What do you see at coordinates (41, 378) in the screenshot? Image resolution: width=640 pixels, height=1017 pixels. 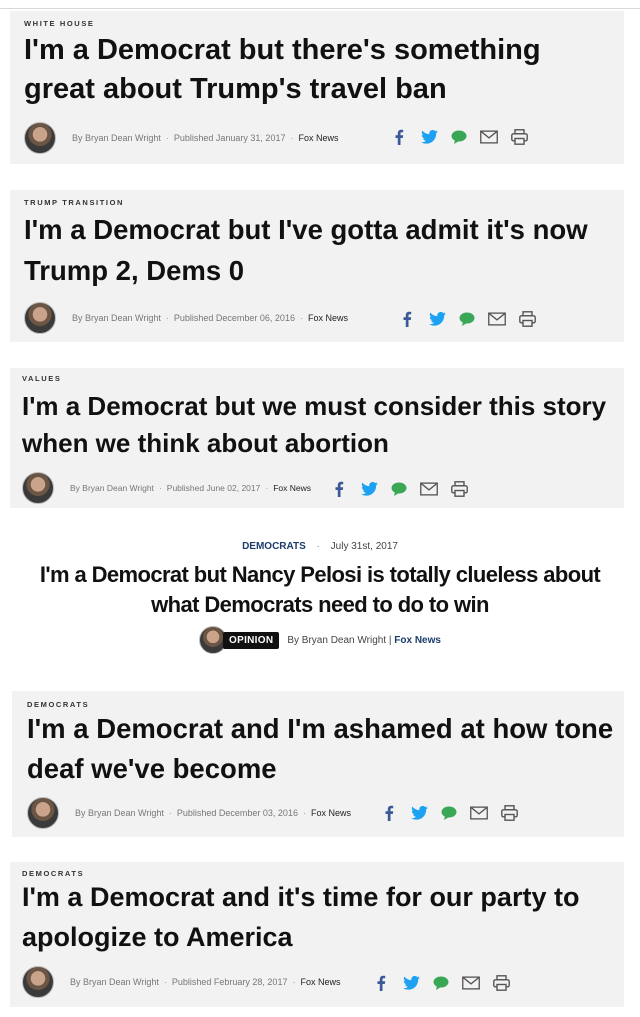 I see `article-kicker: VALUES` at bounding box center [41, 378].